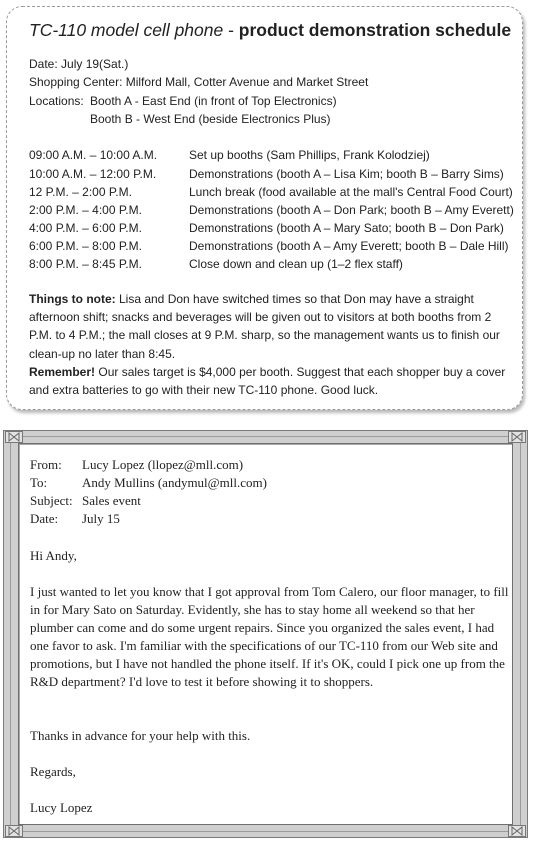 The height and width of the screenshot is (842, 533). Describe the element at coordinates (101, 518) in the screenshot. I see `date-value: July 15` at that location.